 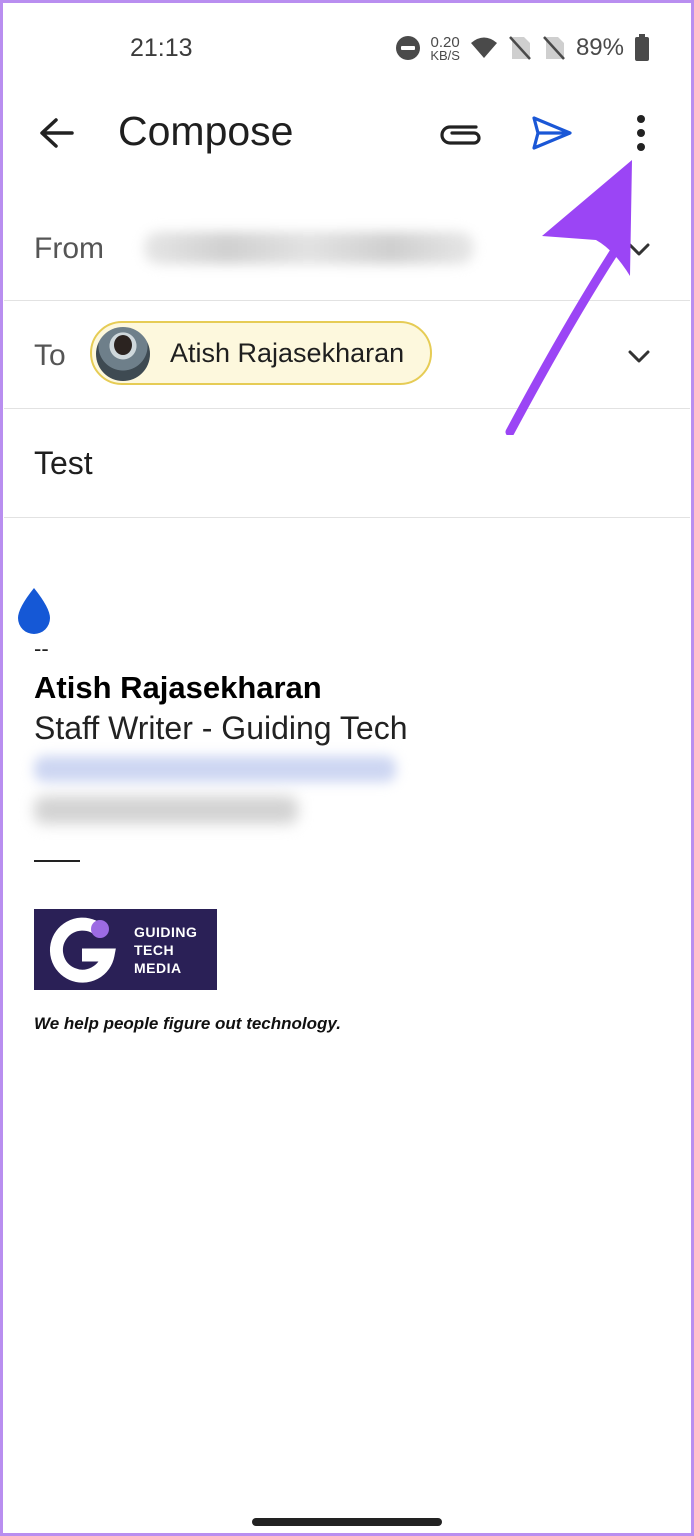 I want to click on page-title: Compose, so click(x=206, y=131).